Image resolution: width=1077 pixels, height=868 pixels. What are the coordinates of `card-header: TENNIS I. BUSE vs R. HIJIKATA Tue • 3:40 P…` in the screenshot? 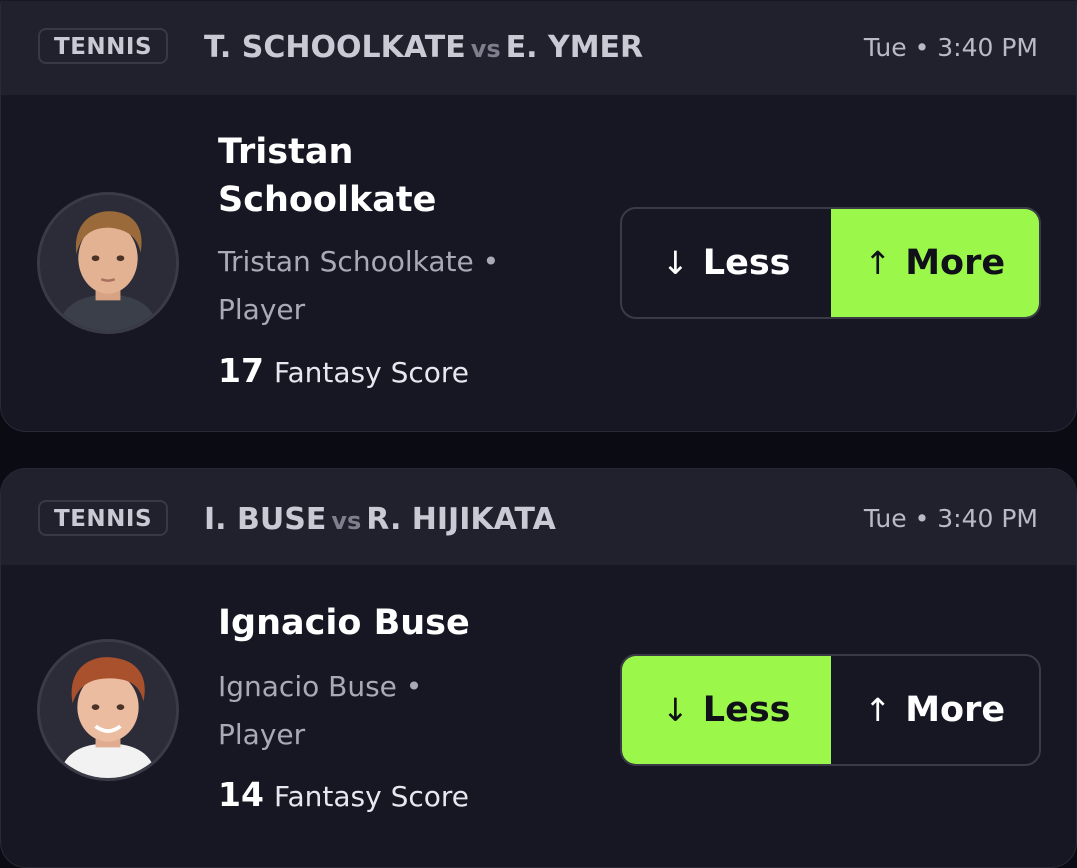 It's located at (538, 517).